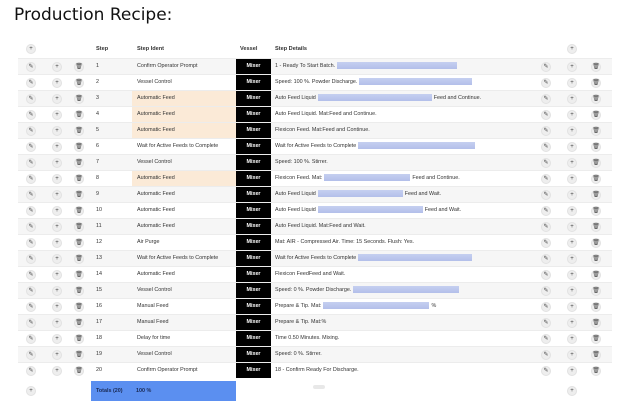 The image size is (639, 405). I want to click on add-row-top-button: +, so click(31, 49).